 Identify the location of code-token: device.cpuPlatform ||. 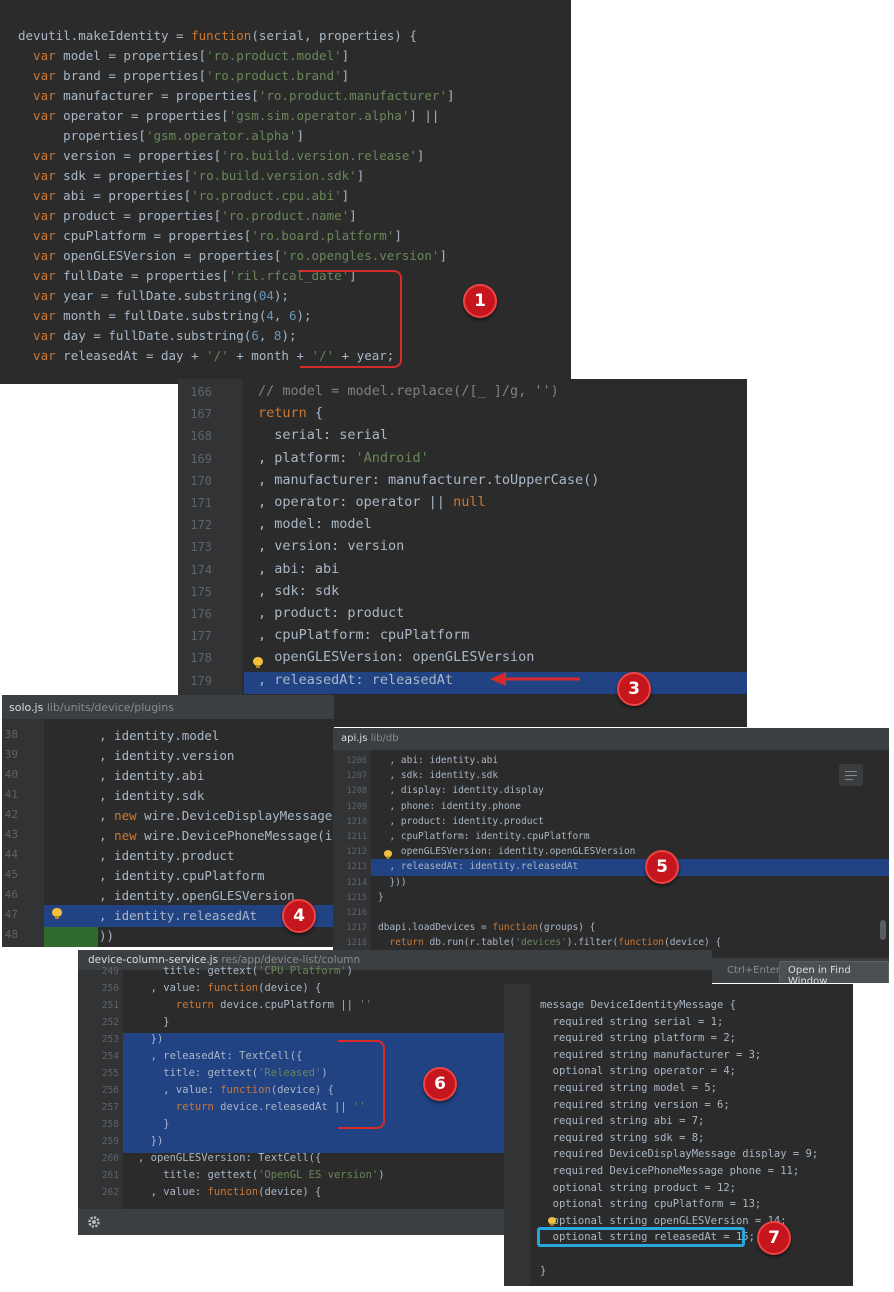
(286, 1005).